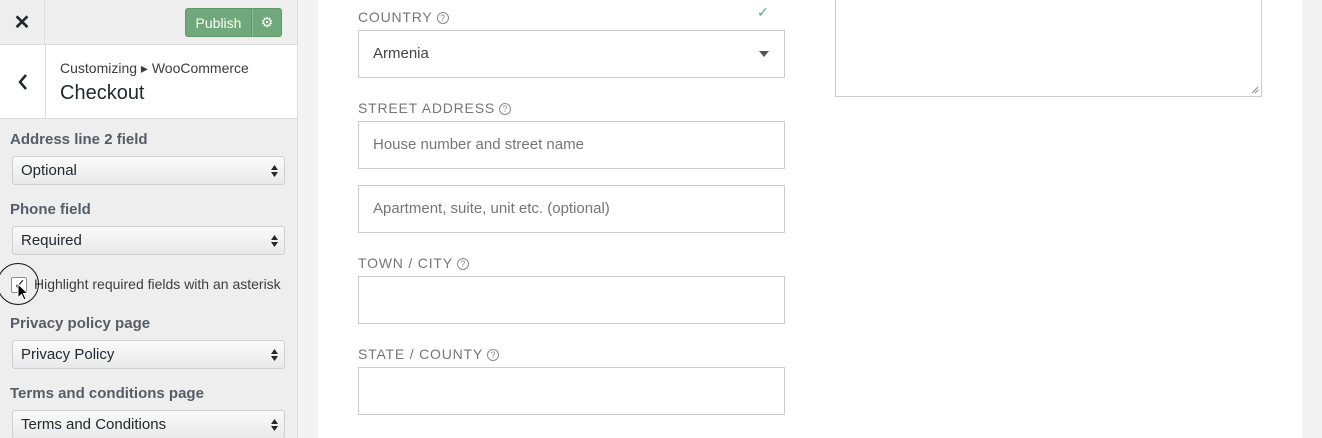 This screenshot has width=1322, height=438. I want to click on chevron-left-icon, so click(23, 82).